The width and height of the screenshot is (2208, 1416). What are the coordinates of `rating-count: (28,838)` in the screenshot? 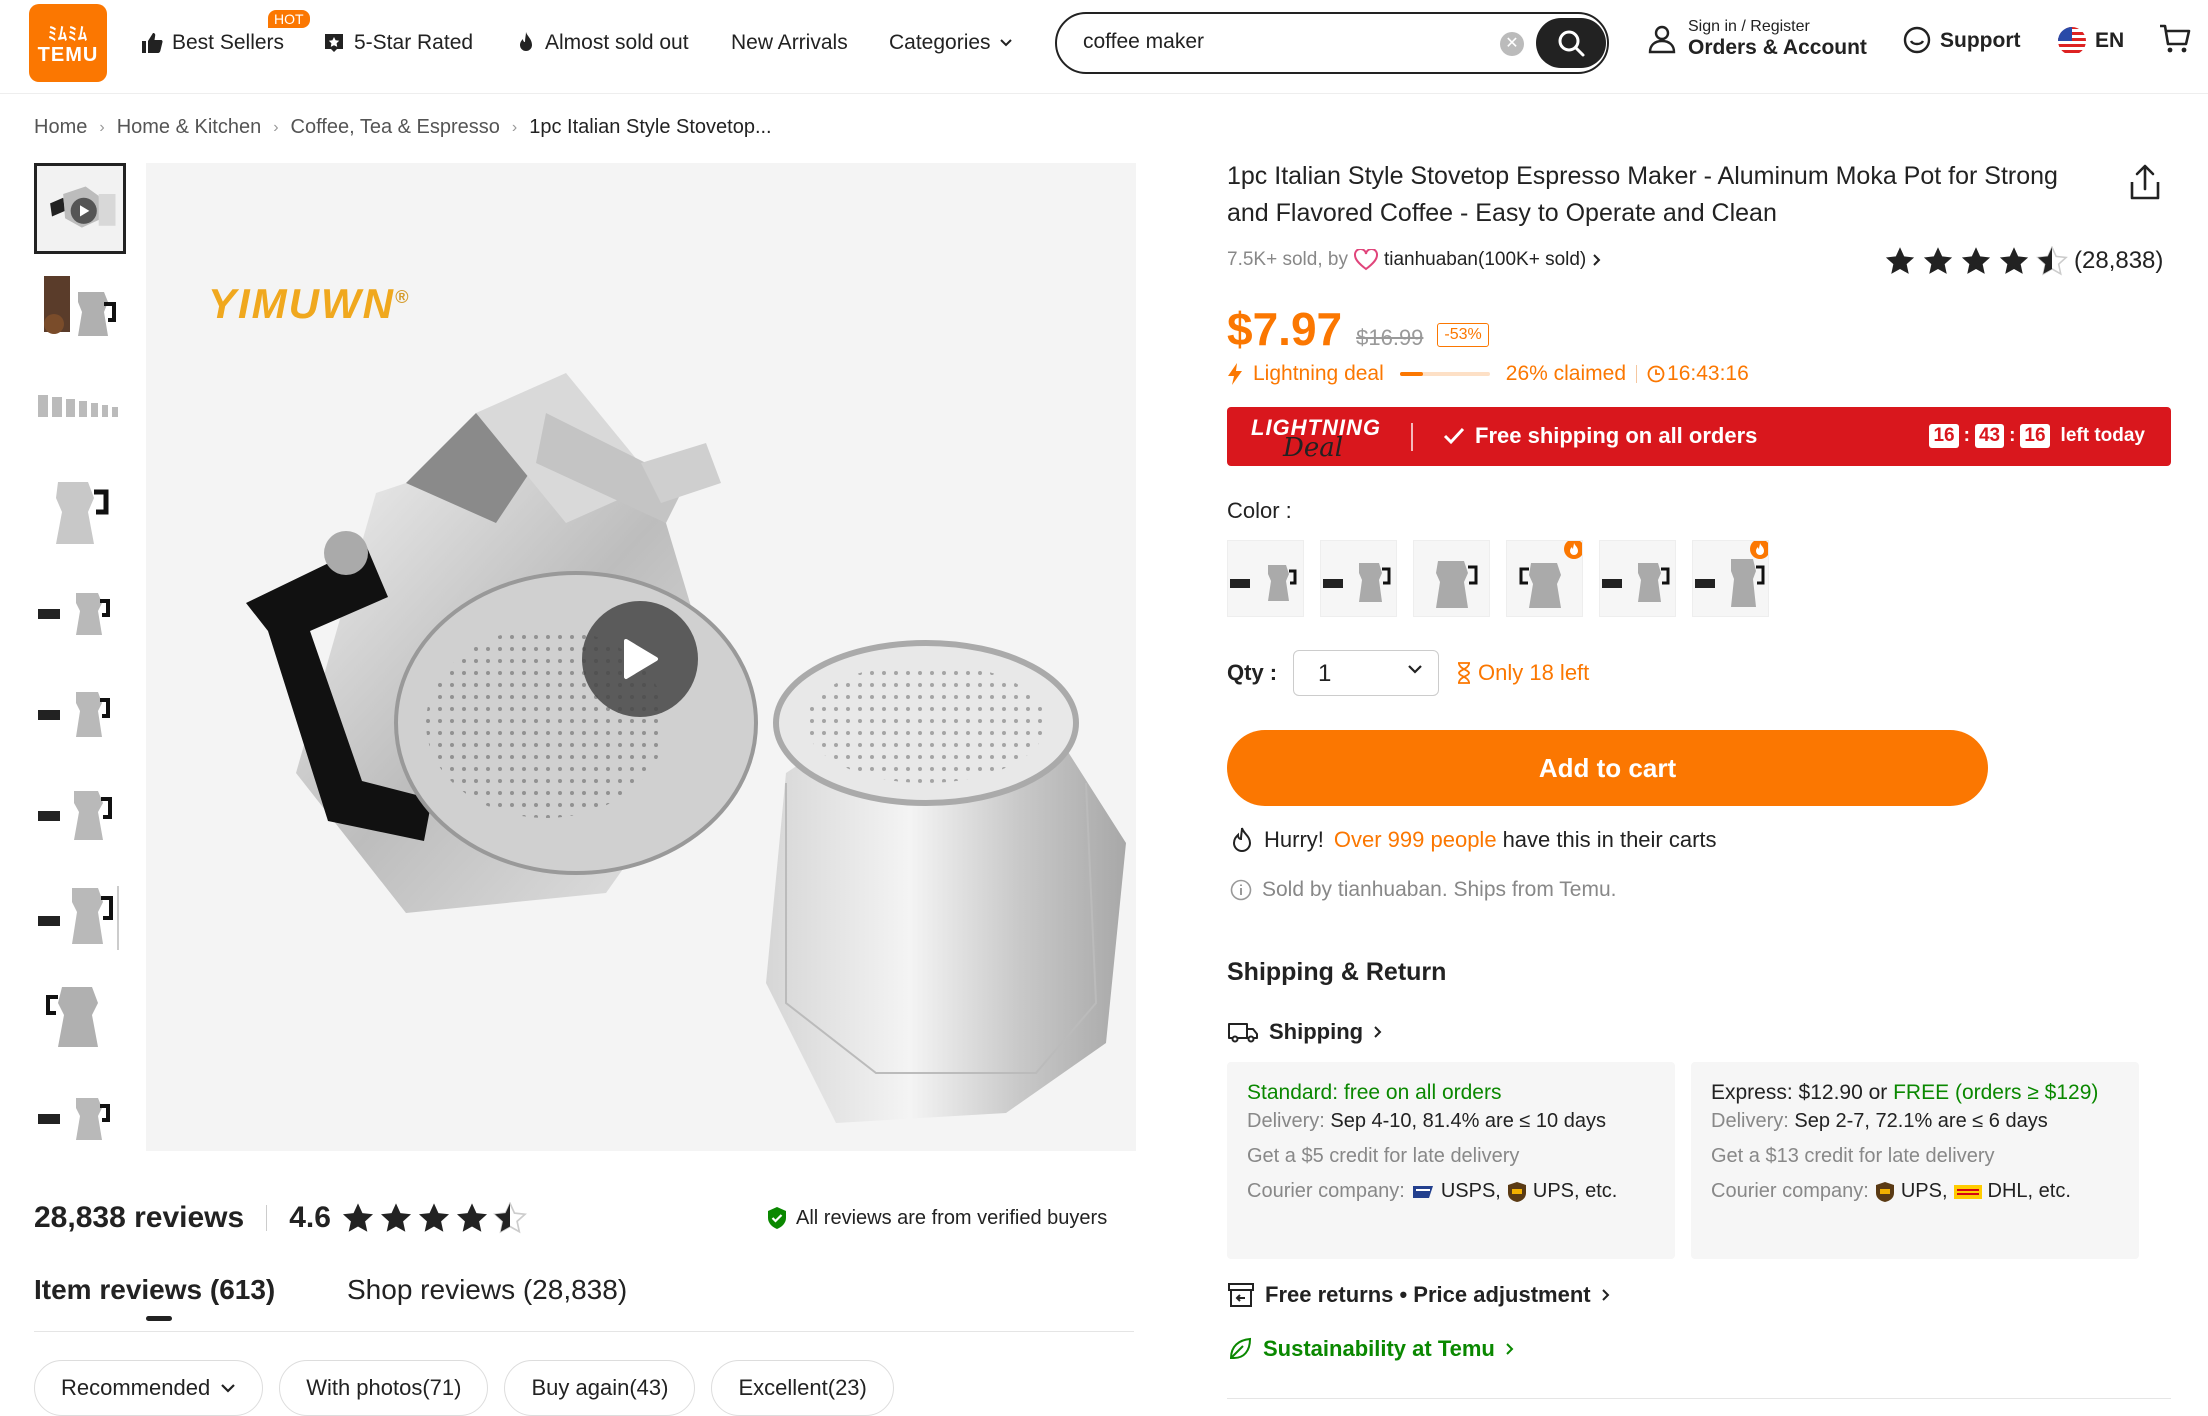 It's located at (2119, 260).